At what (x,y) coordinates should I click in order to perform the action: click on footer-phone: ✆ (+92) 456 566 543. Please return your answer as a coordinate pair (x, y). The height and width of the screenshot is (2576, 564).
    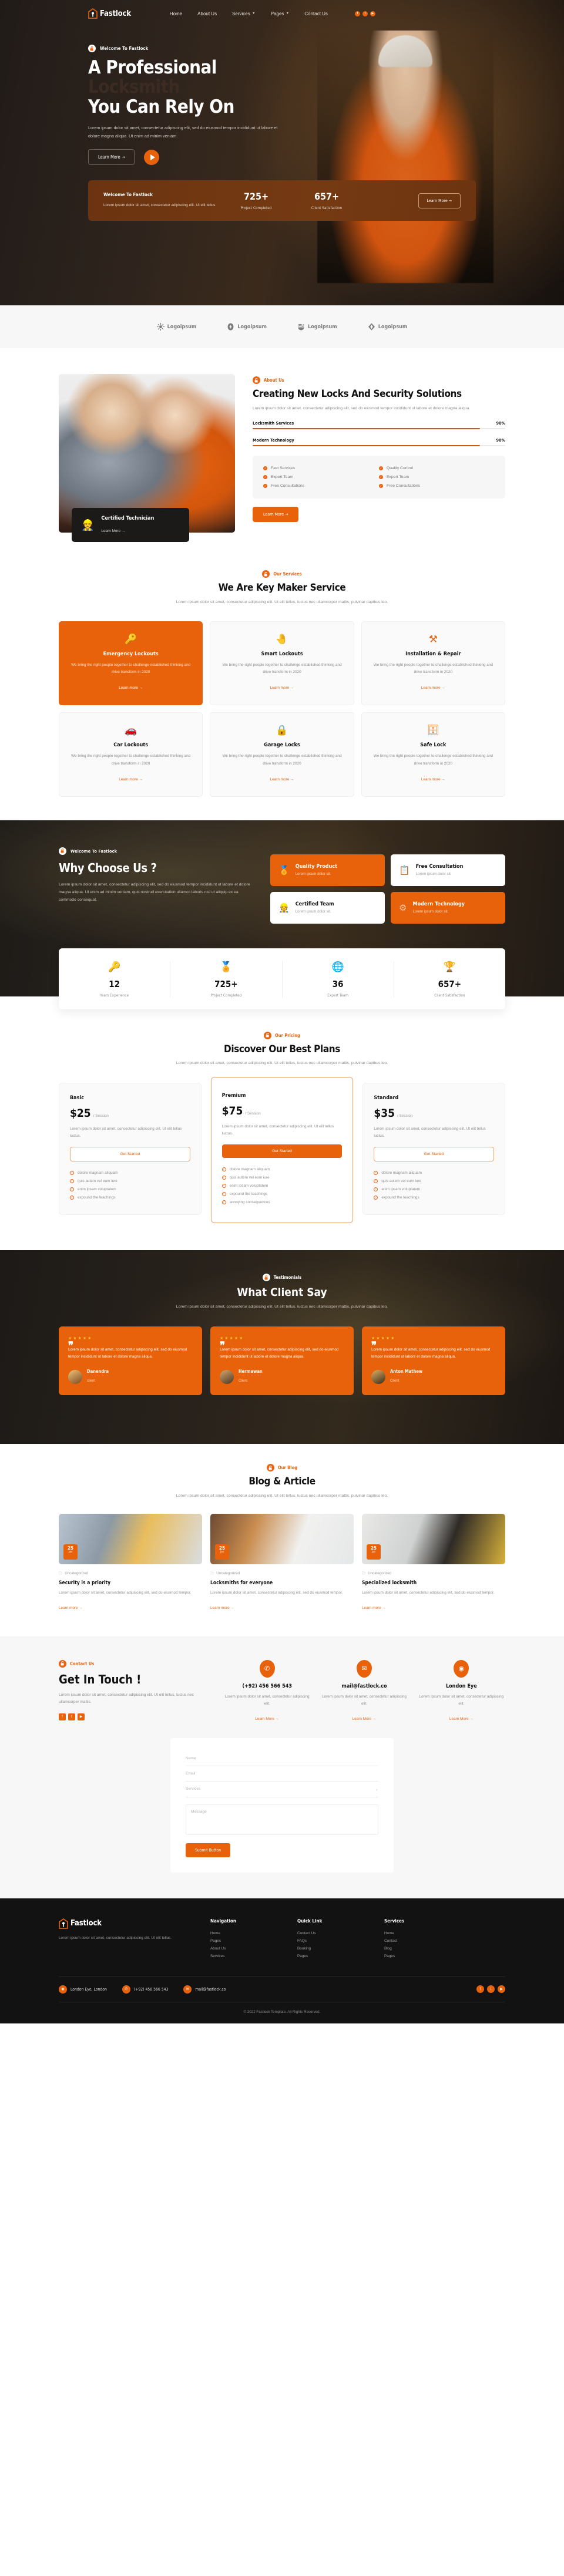
    Looking at the image, I should click on (145, 1989).